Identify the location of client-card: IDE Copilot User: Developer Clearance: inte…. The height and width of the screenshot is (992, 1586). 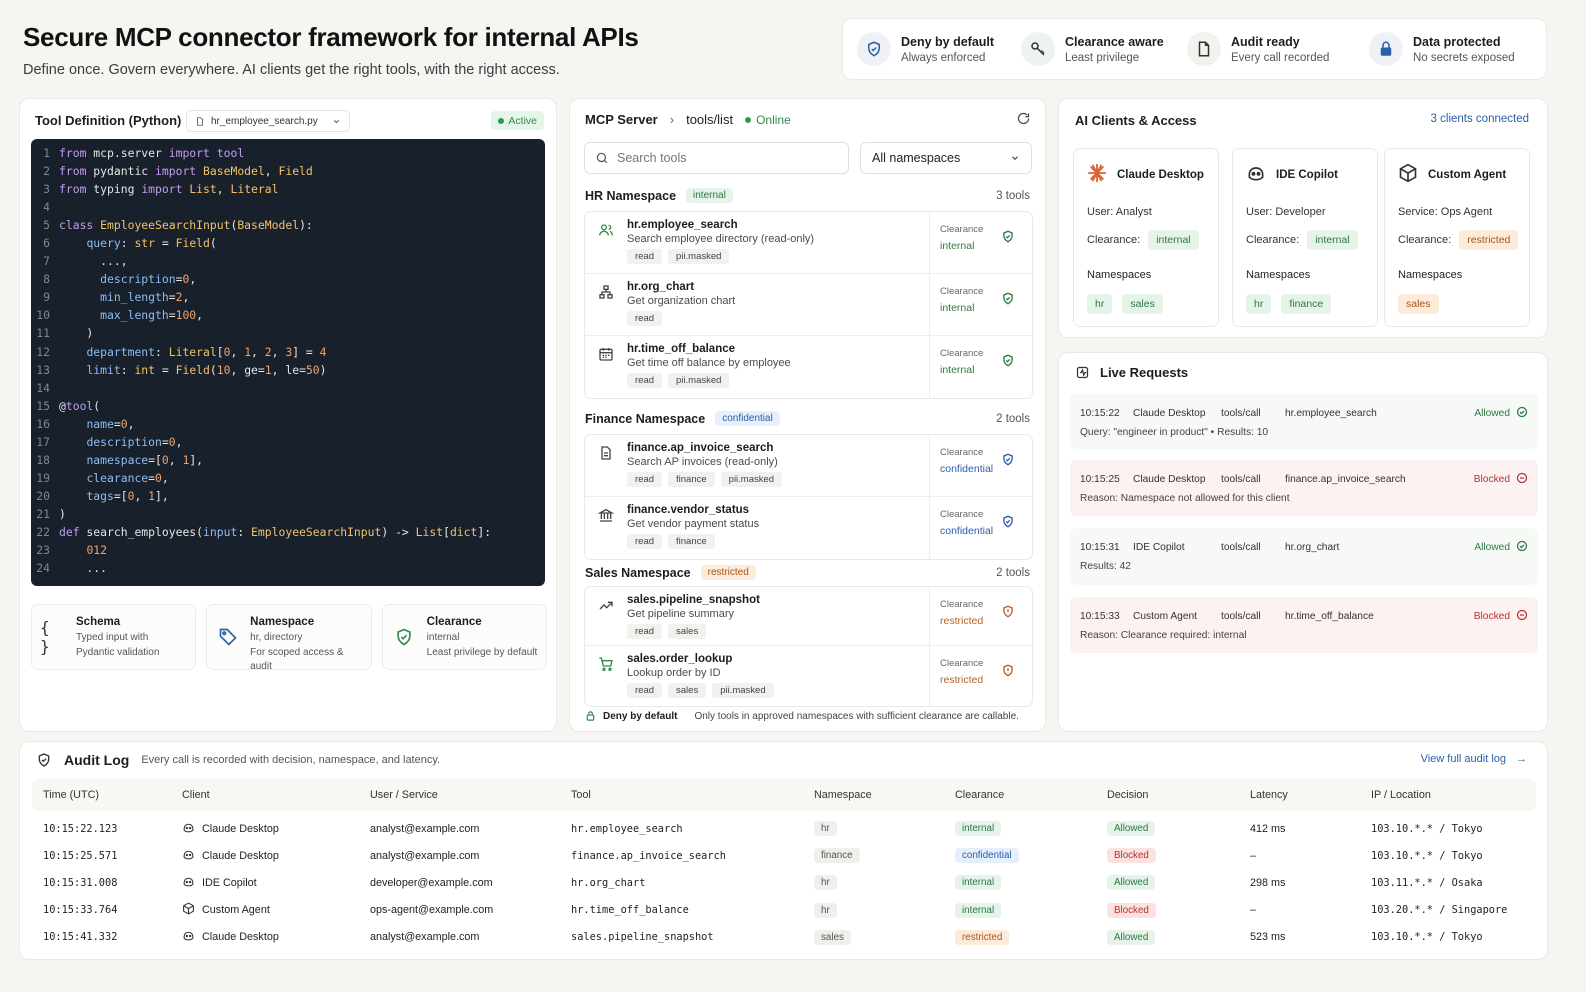
(1305, 237).